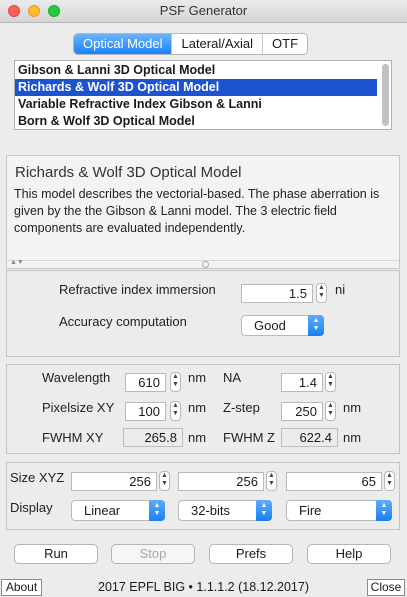 This screenshot has height=597, width=407. Describe the element at coordinates (153, 554) in the screenshot. I see `stop-button: Stop` at that location.